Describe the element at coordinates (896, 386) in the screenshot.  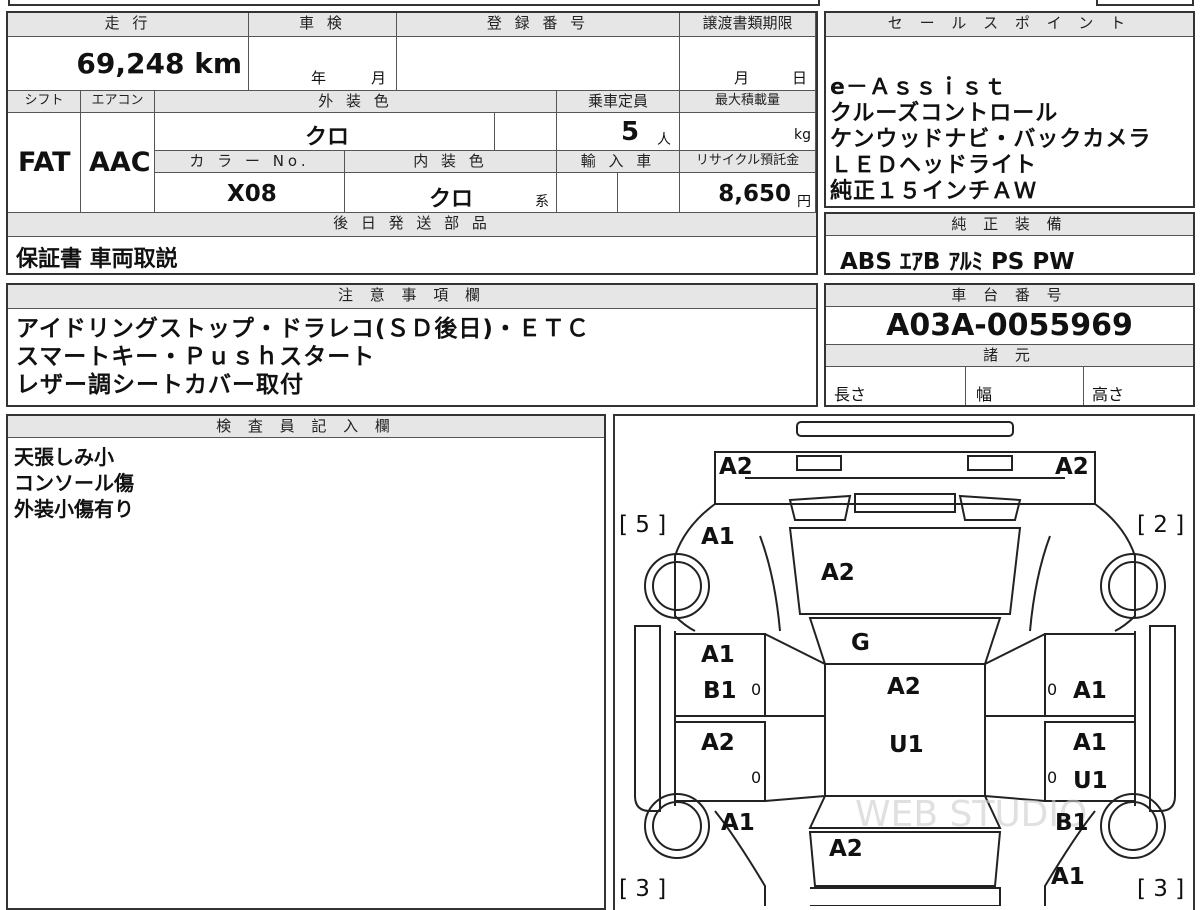
I see `specs-length: 長さ` at that location.